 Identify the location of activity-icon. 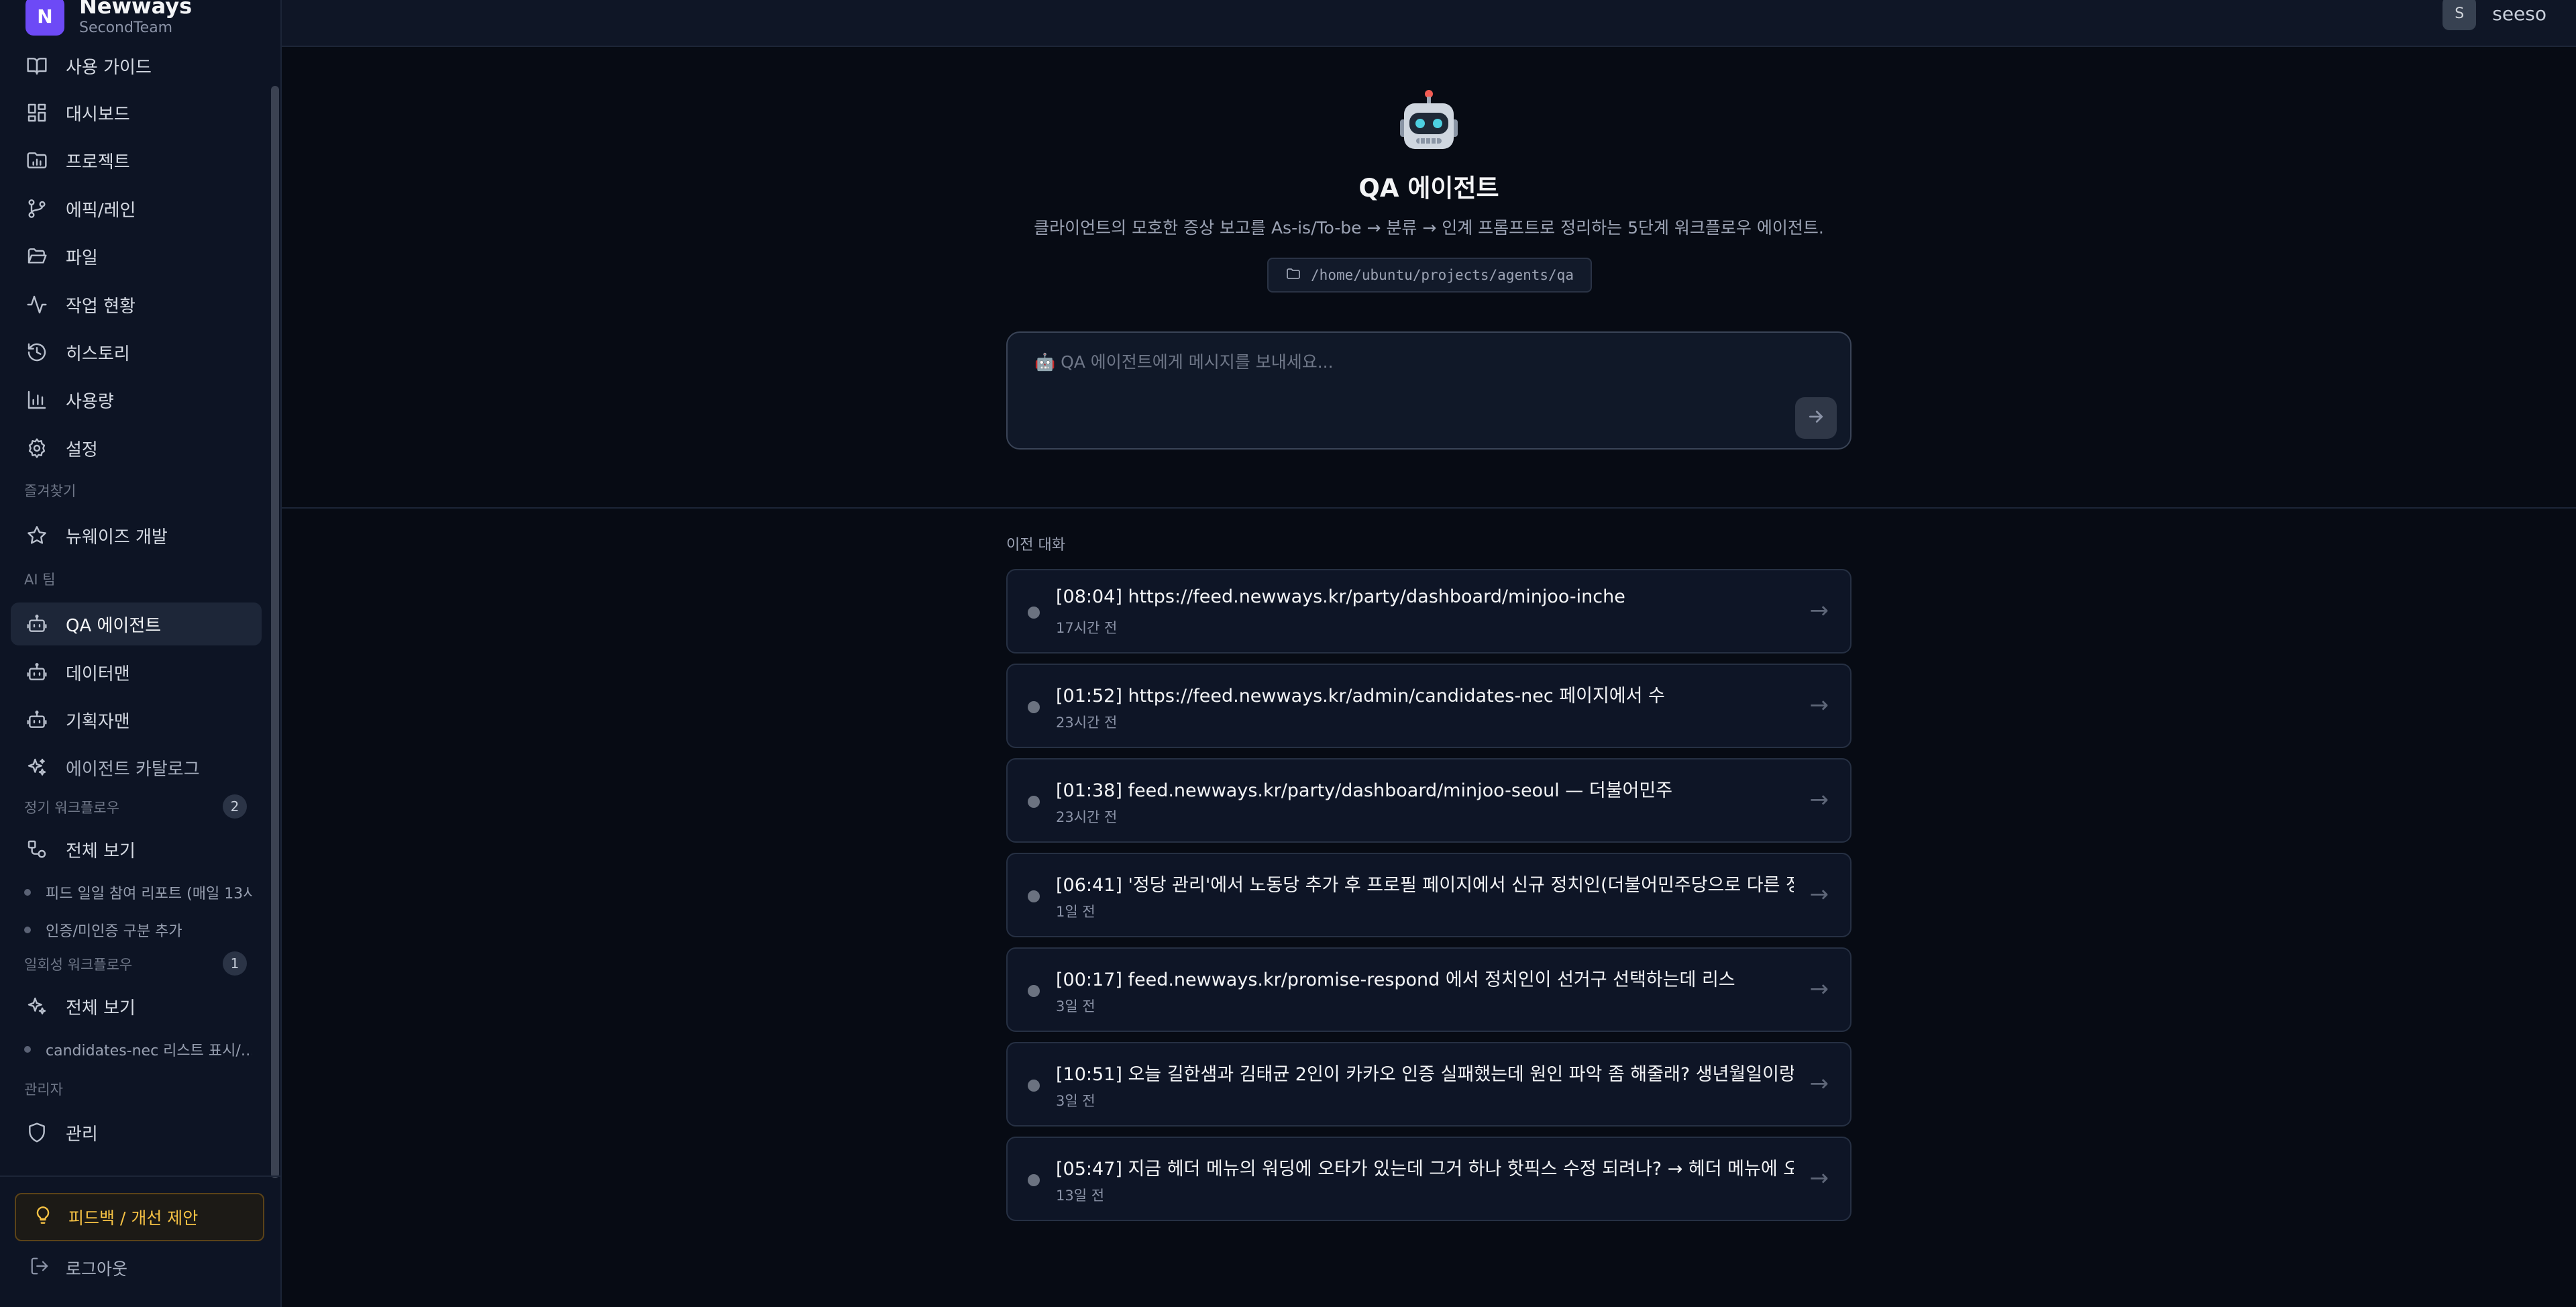
(36, 304).